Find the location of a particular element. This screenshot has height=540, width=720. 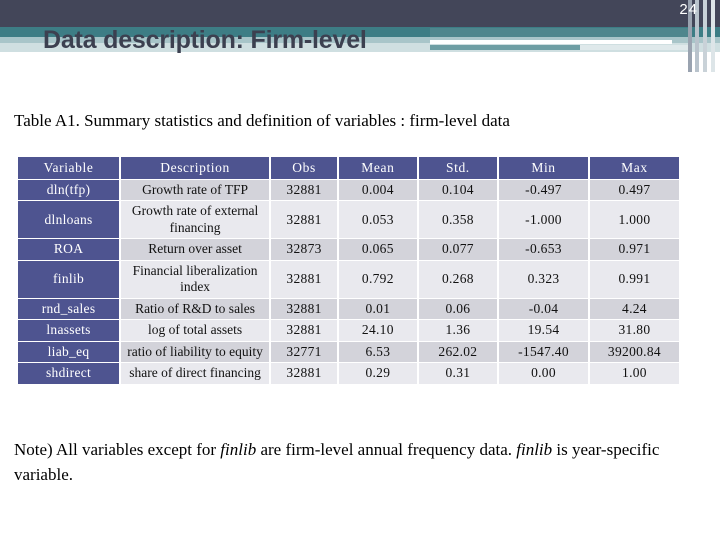

cell-max: 4.24 is located at coordinates (634, 309).